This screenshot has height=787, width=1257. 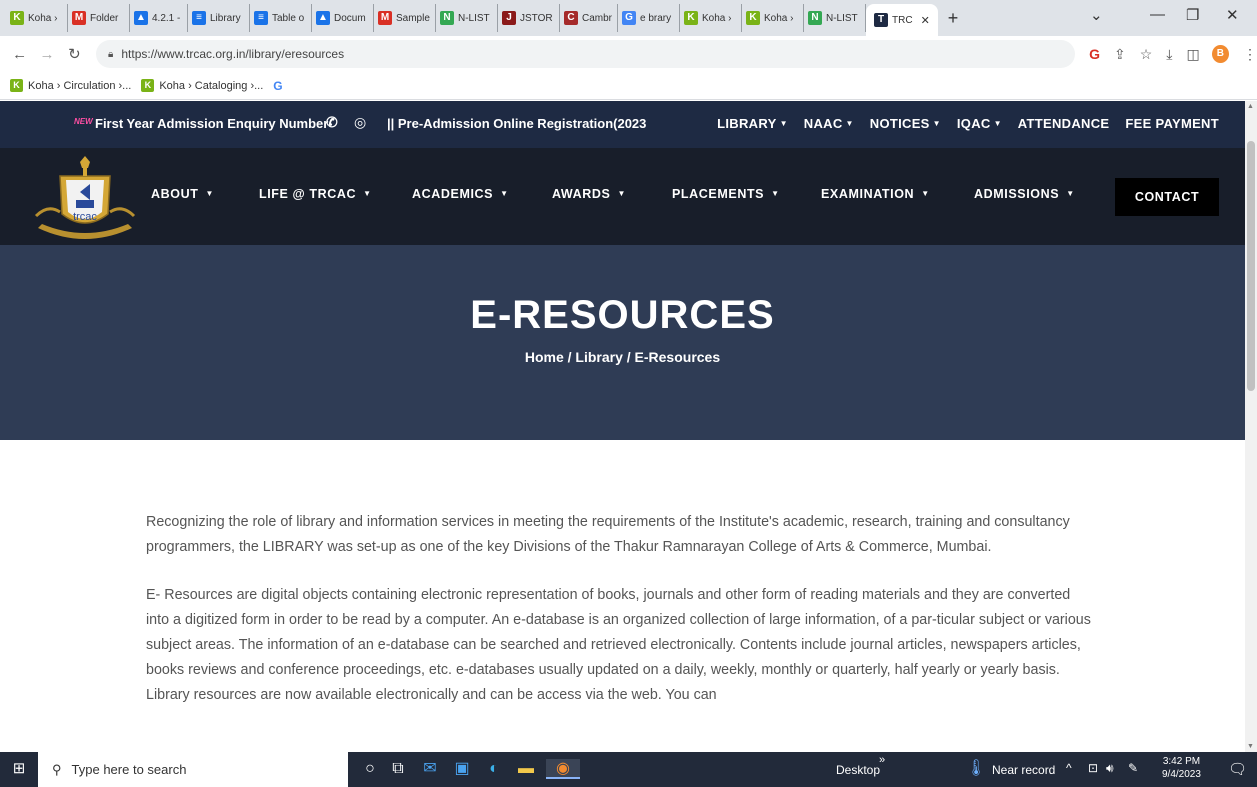 What do you see at coordinates (1157, 14) in the screenshot?
I see `minimize-button: —` at bounding box center [1157, 14].